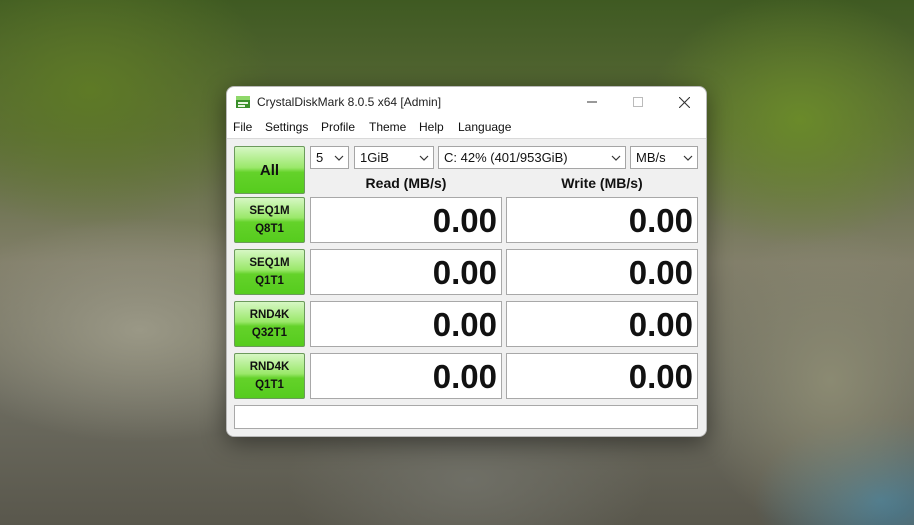 Image resolution: width=914 pixels, height=525 pixels. Describe the element at coordinates (387, 127) in the screenshot. I see `menu-theme: Theme` at that location.